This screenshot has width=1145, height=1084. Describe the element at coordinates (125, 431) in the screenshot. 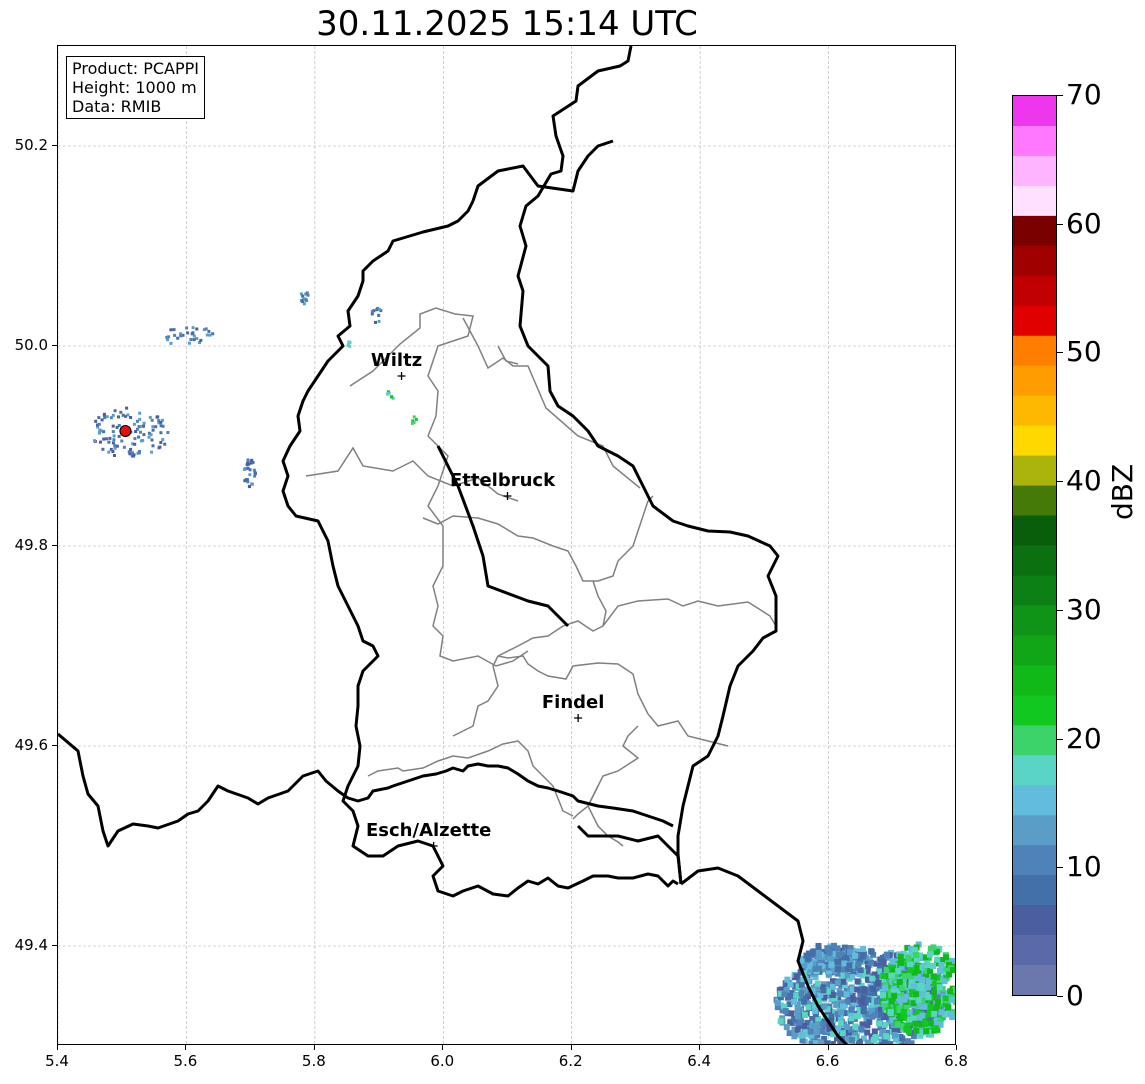

I see `radar-site-icon` at that location.